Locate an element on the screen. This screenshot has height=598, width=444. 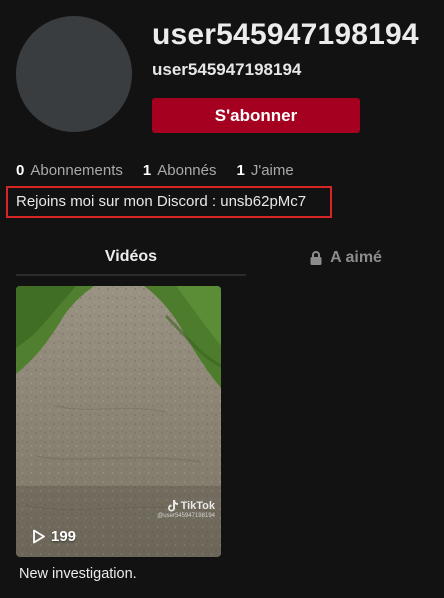
profile-bio: Rejoins moi sur mon Discord : unsb62pMc7 is located at coordinates (169, 202).